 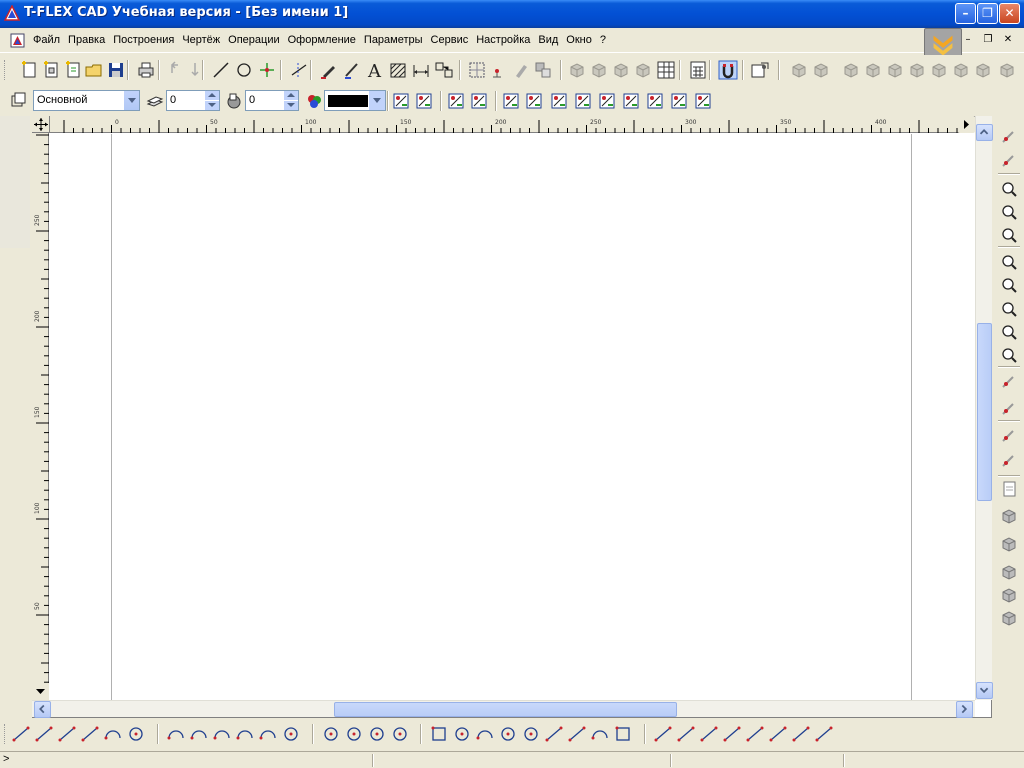 I want to click on zoom-out-icon, so click(x=1009, y=332).